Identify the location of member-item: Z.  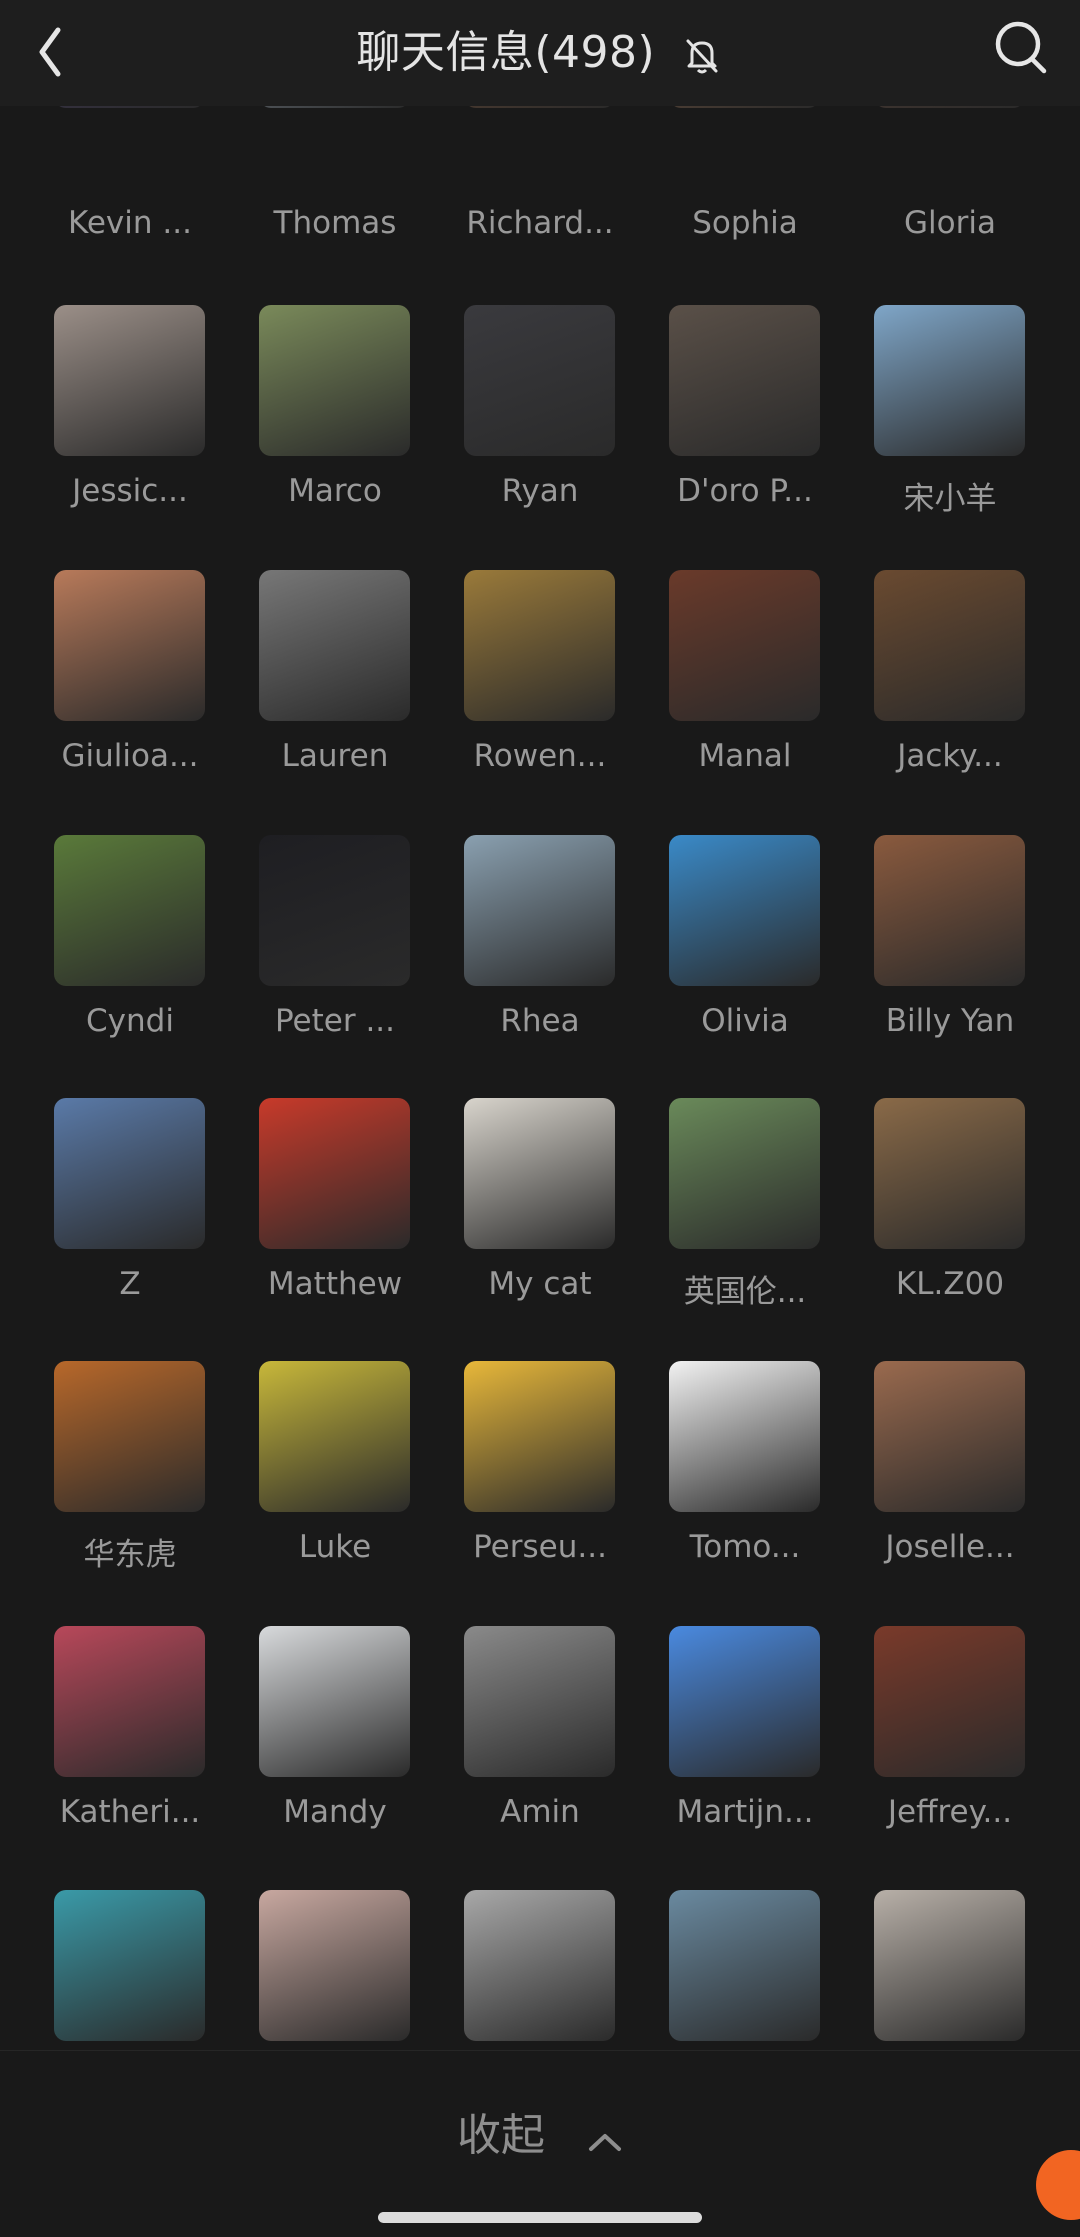
(107, 1223).